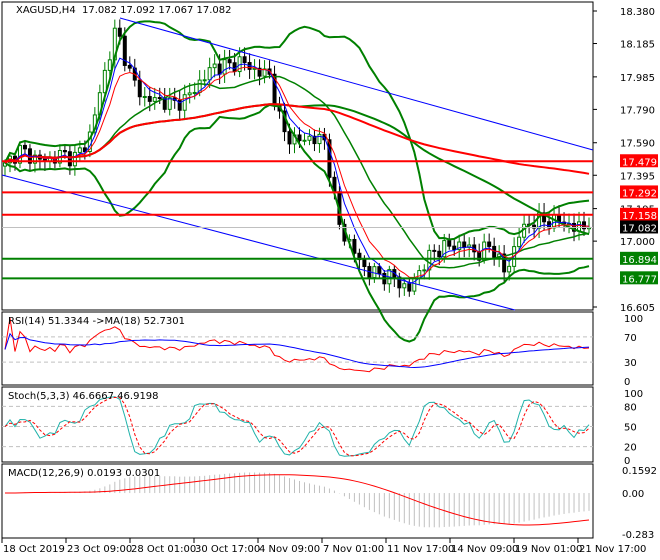 The width and height of the screenshot is (660, 560). Describe the element at coordinates (633, 319) in the screenshot. I see `rsi-tick-label: 100` at that location.